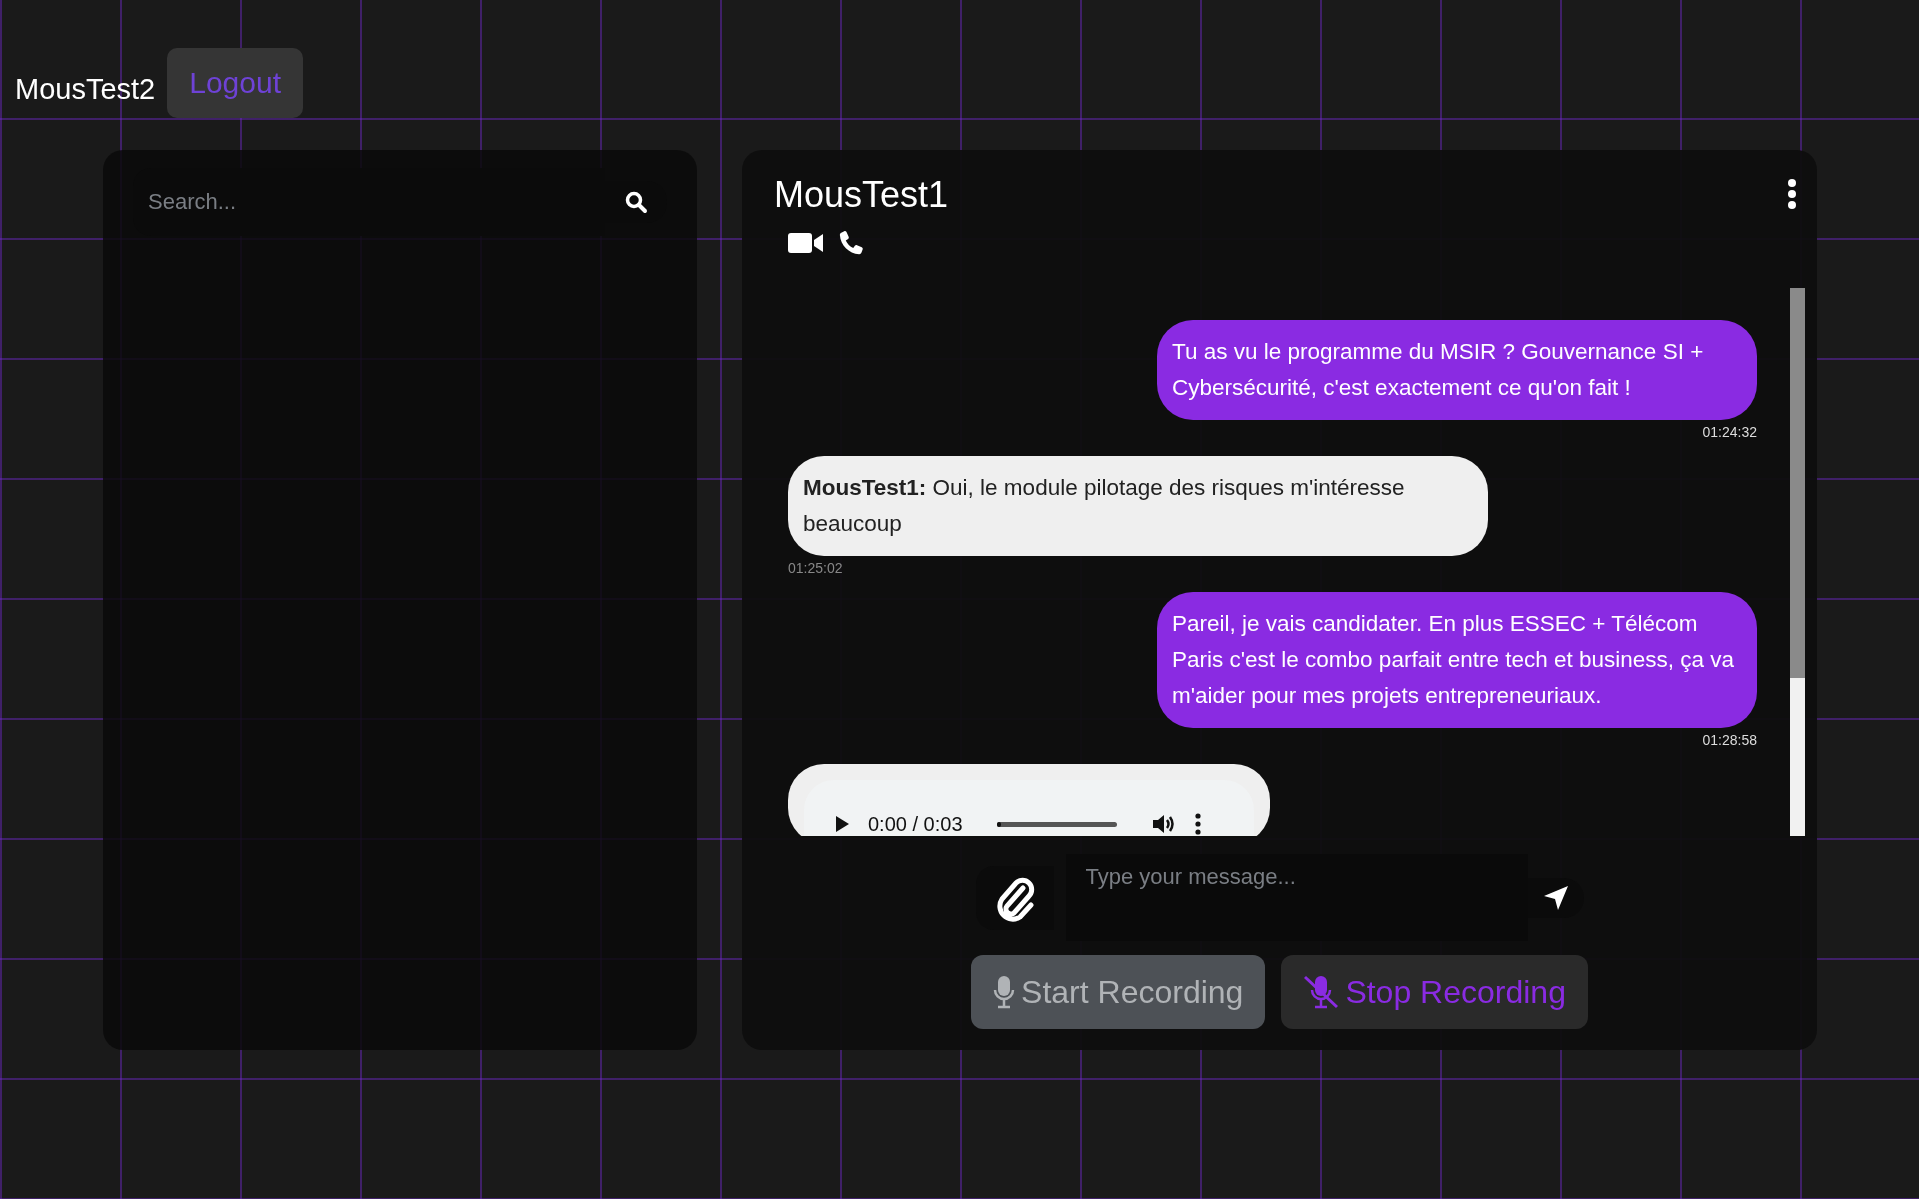 This screenshot has height=1199, width=1919. Describe the element at coordinates (636, 202) in the screenshot. I see `search-icon` at that location.